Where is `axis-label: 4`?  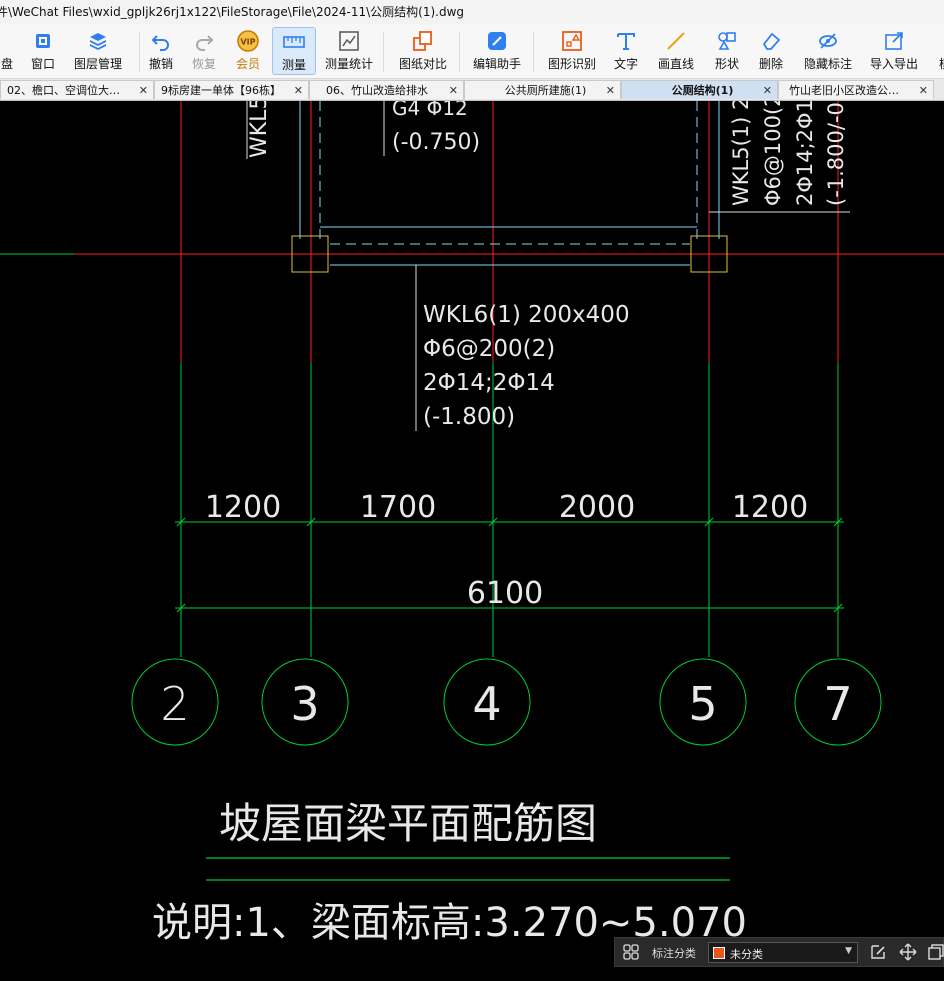 axis-label: 4 is located at coordinates (486, 704).